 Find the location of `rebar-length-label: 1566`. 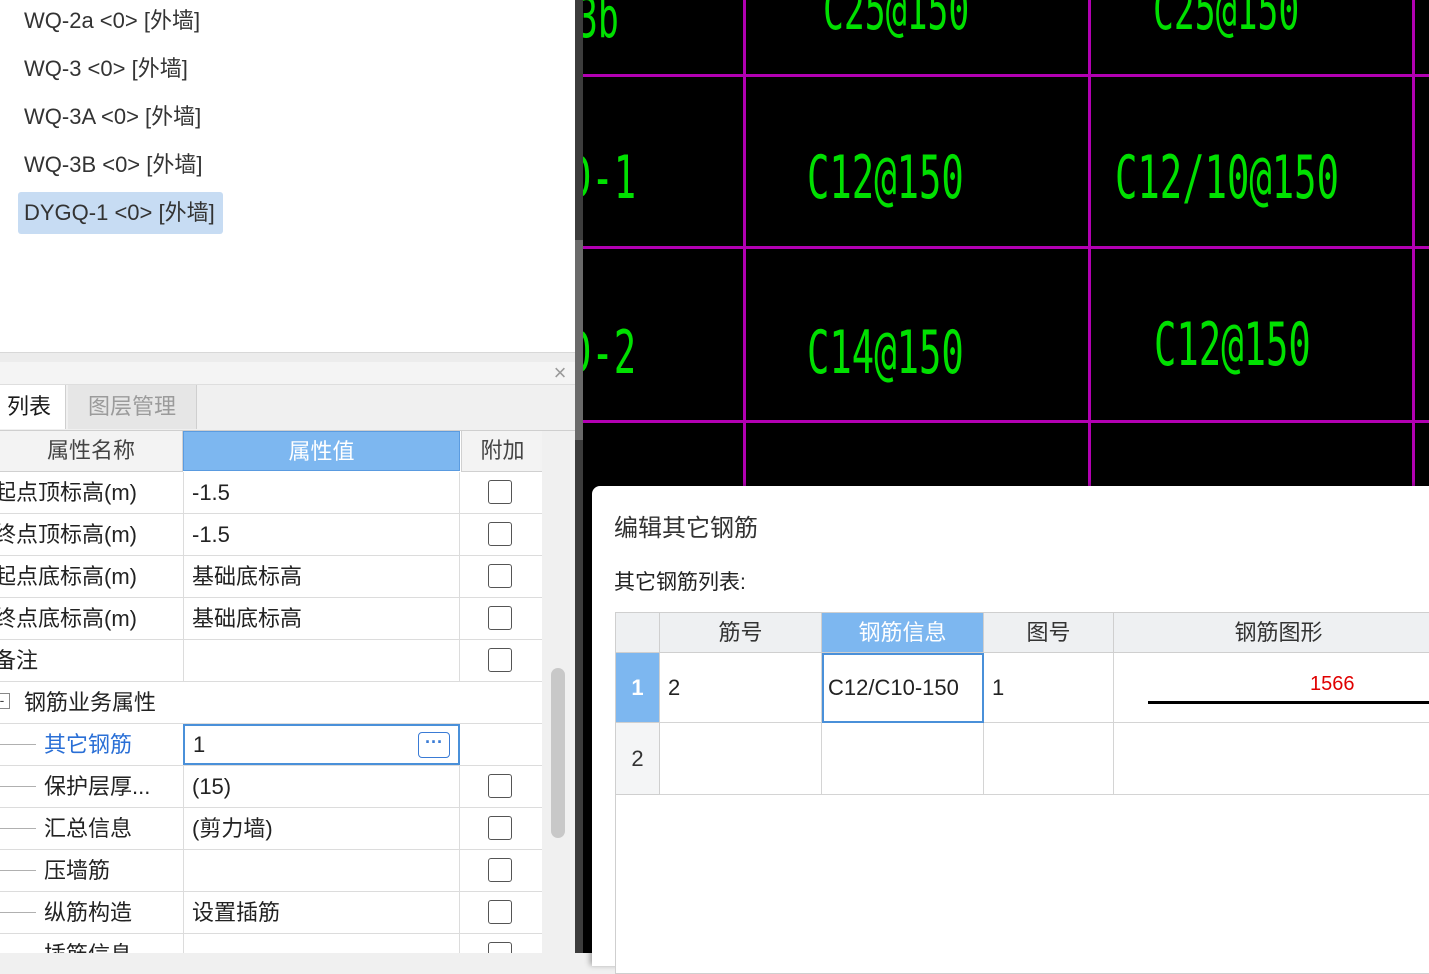

rebar-length-label: 1566 is located at coordinates (1332, 684).